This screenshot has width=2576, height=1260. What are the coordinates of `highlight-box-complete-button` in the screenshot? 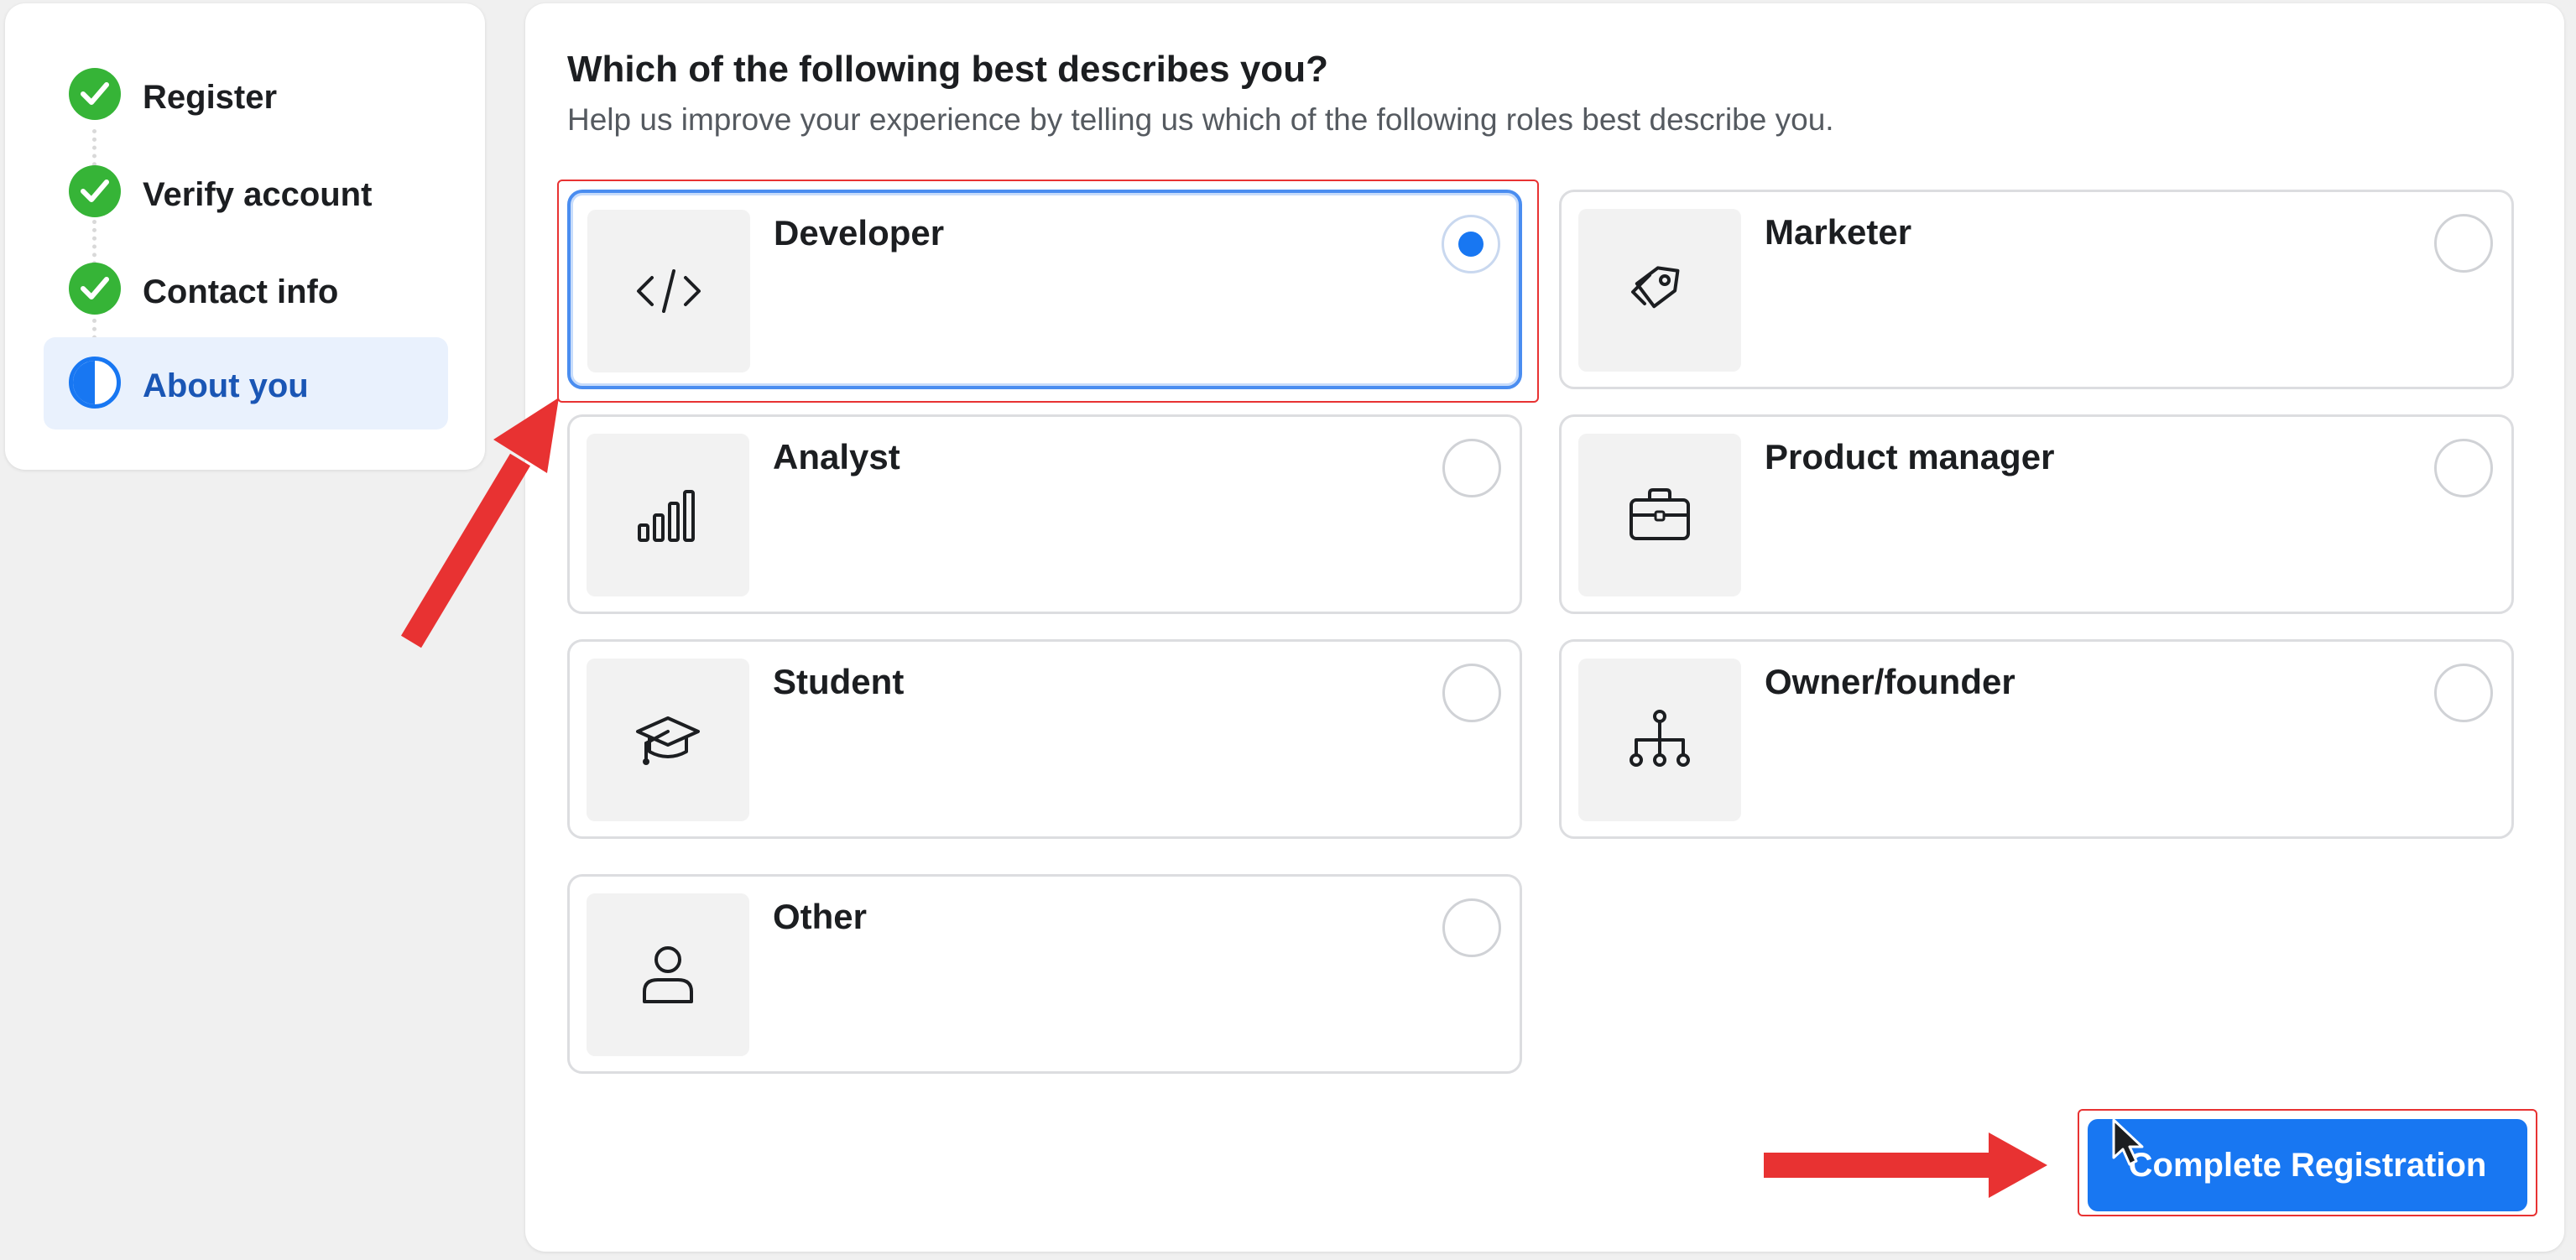 It's located at (2307, 1162).